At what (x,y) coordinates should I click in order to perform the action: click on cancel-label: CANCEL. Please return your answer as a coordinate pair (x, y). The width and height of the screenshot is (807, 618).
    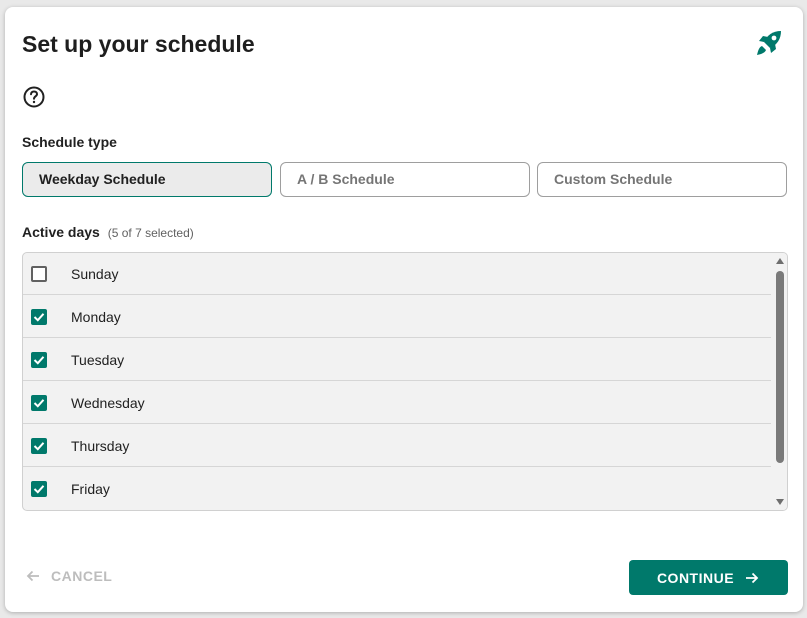
    Looking at the image, I should click on (82, 576).